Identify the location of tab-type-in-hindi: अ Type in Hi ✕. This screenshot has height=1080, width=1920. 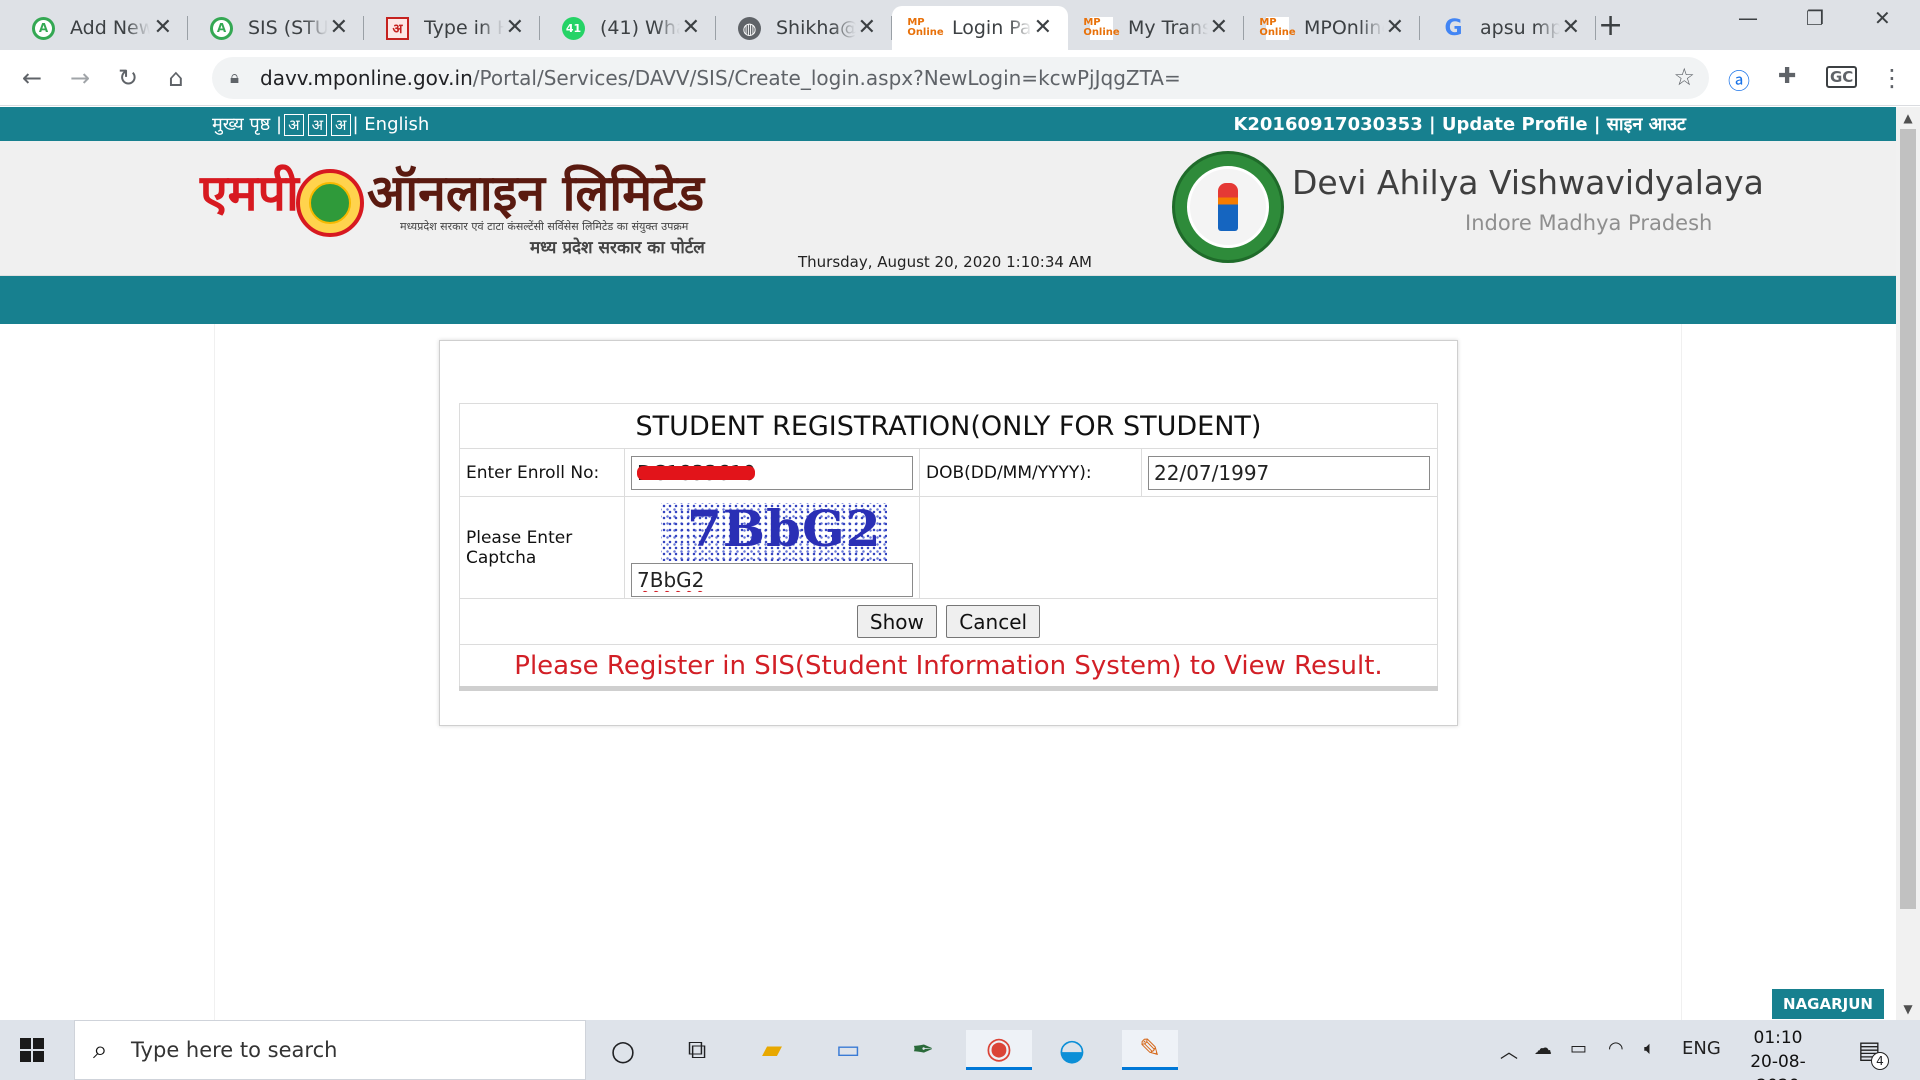
(452, 28).